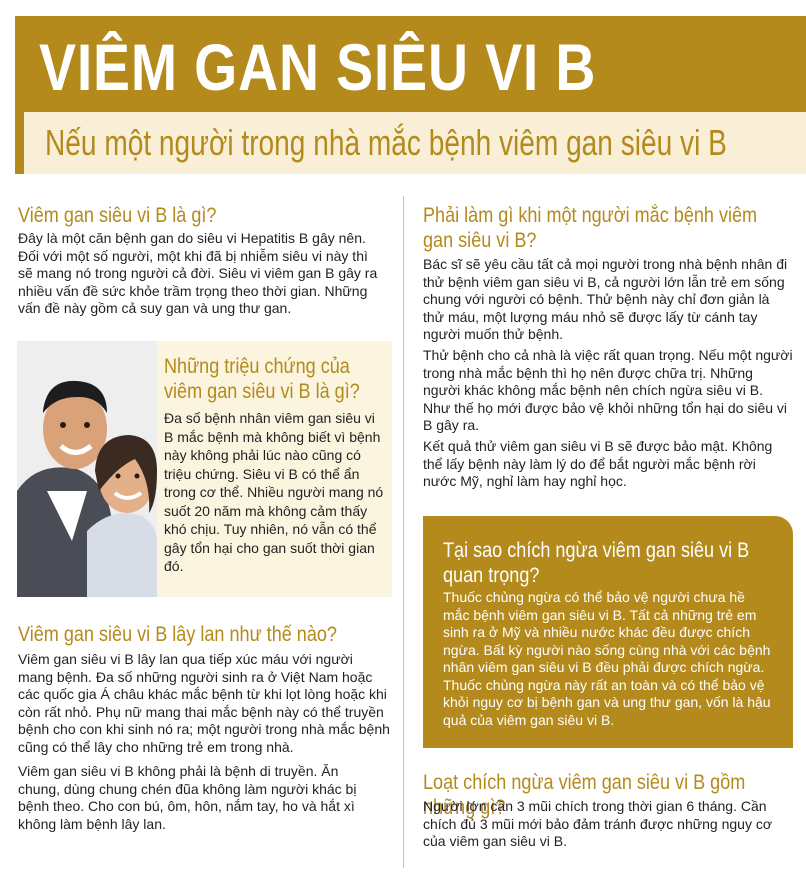 The height and width of the screenshot is (874, 806). I want to click on column-divider, so click(403, 532).